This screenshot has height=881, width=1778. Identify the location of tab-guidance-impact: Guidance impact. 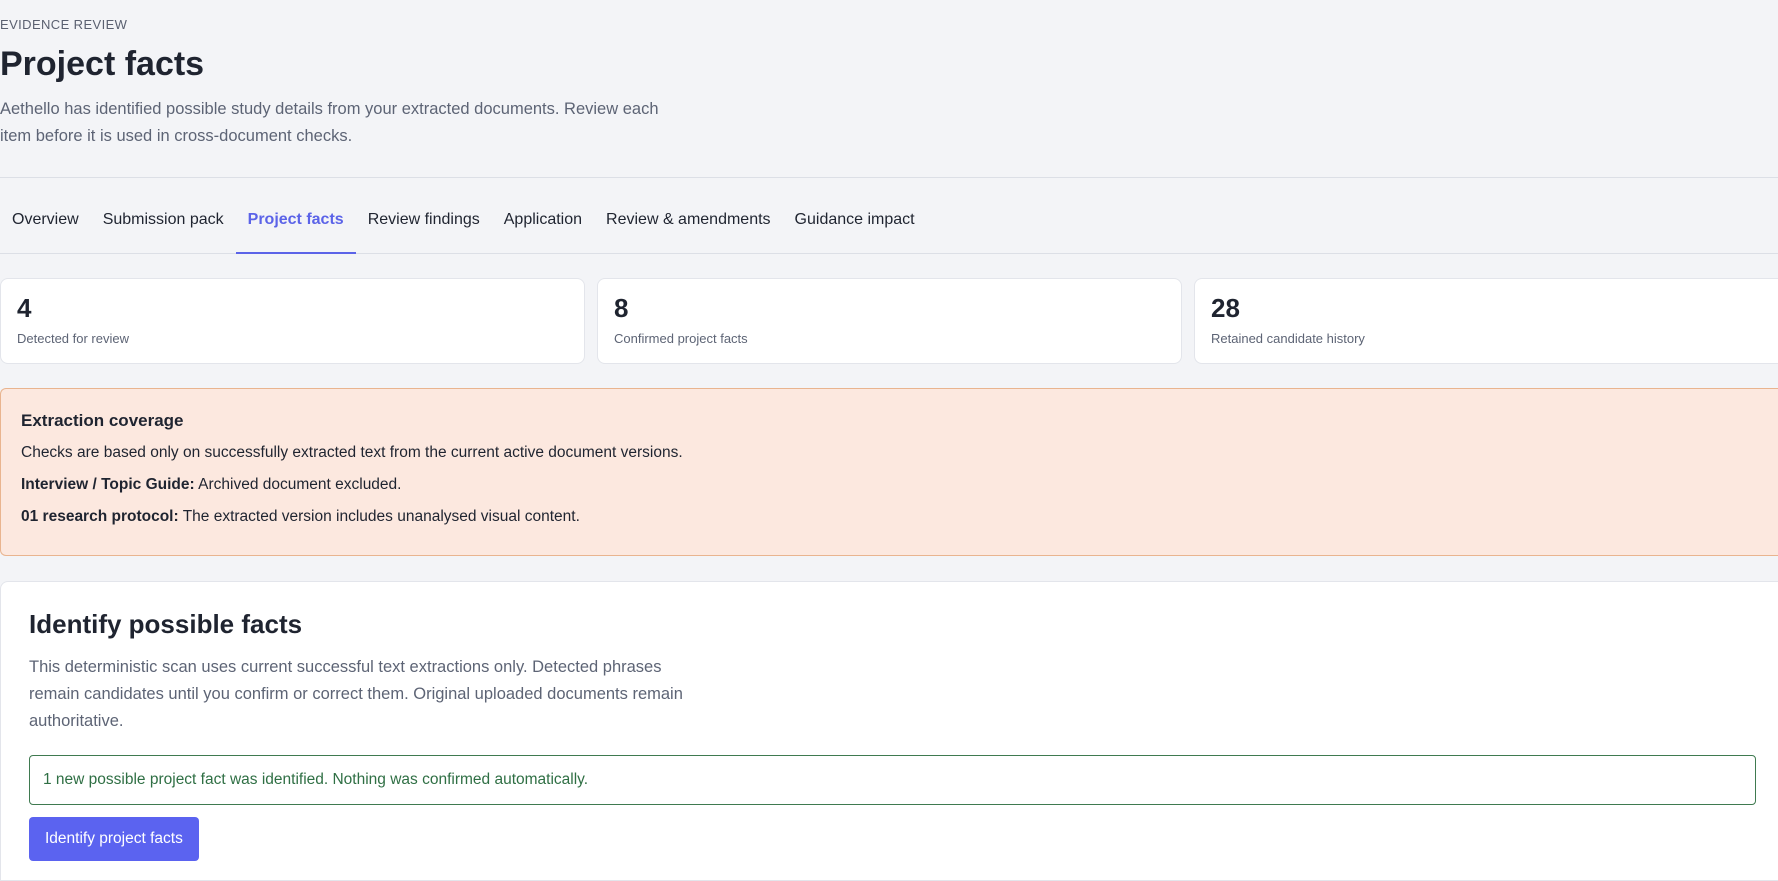
(855, 215).